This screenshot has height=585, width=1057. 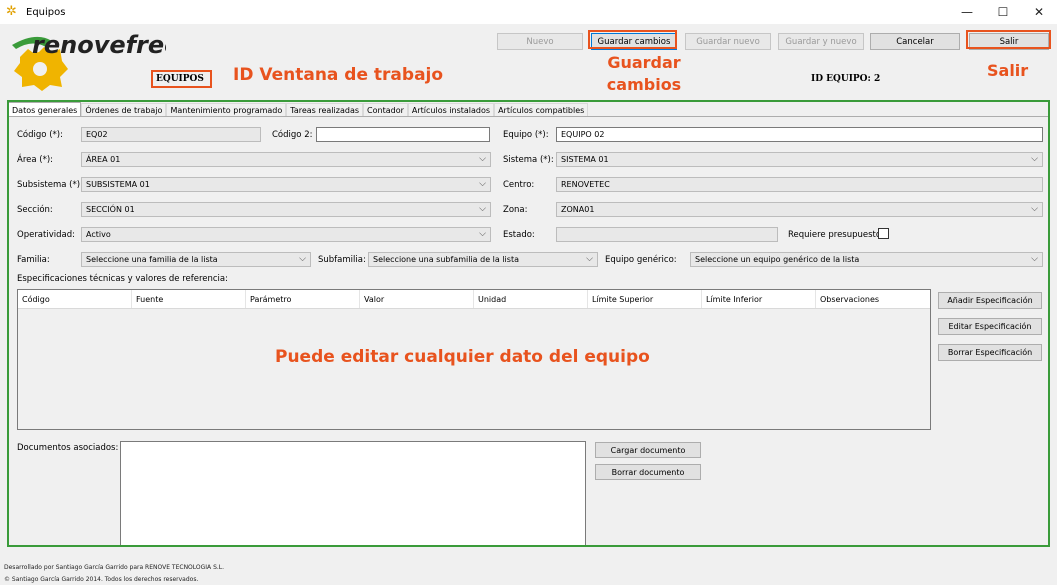 What do you see at coordinates (46, 12) in the screenshot?
I see `window-title: Equipos` at bounding box center [46, 12].